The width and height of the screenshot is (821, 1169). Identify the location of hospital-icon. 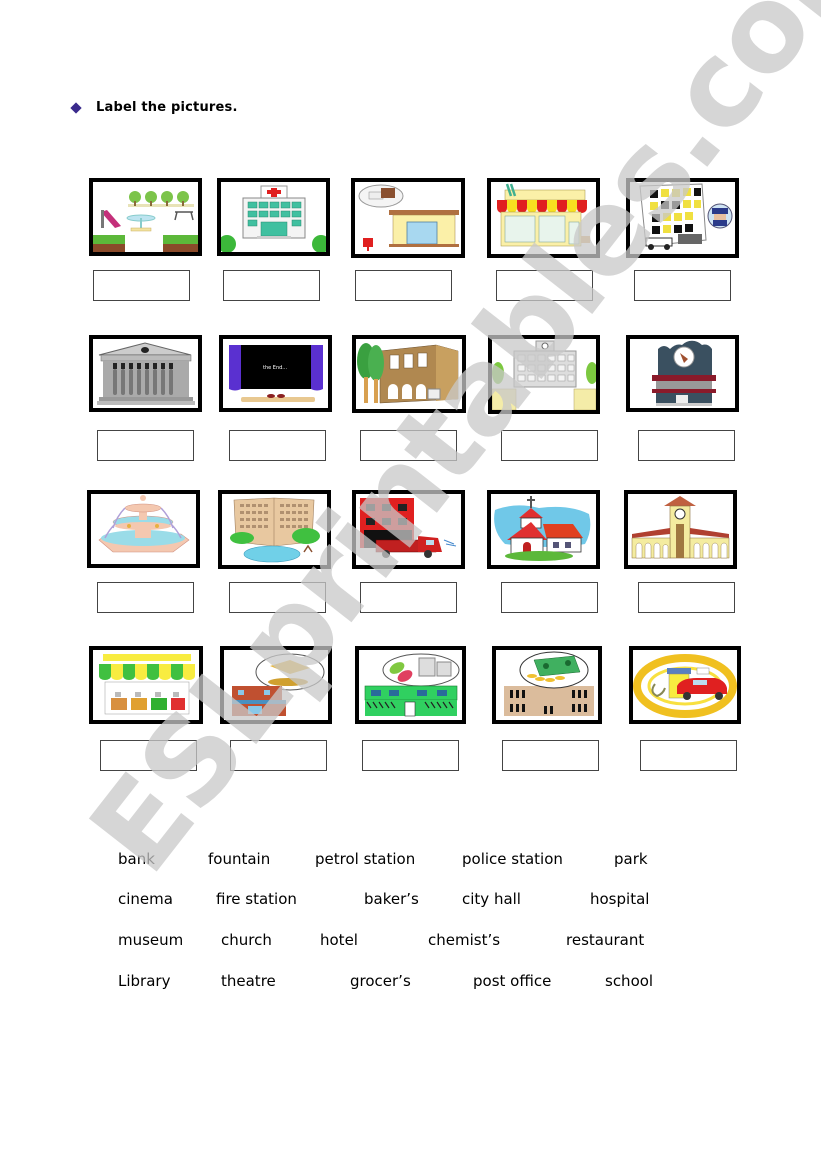
(273, 218).